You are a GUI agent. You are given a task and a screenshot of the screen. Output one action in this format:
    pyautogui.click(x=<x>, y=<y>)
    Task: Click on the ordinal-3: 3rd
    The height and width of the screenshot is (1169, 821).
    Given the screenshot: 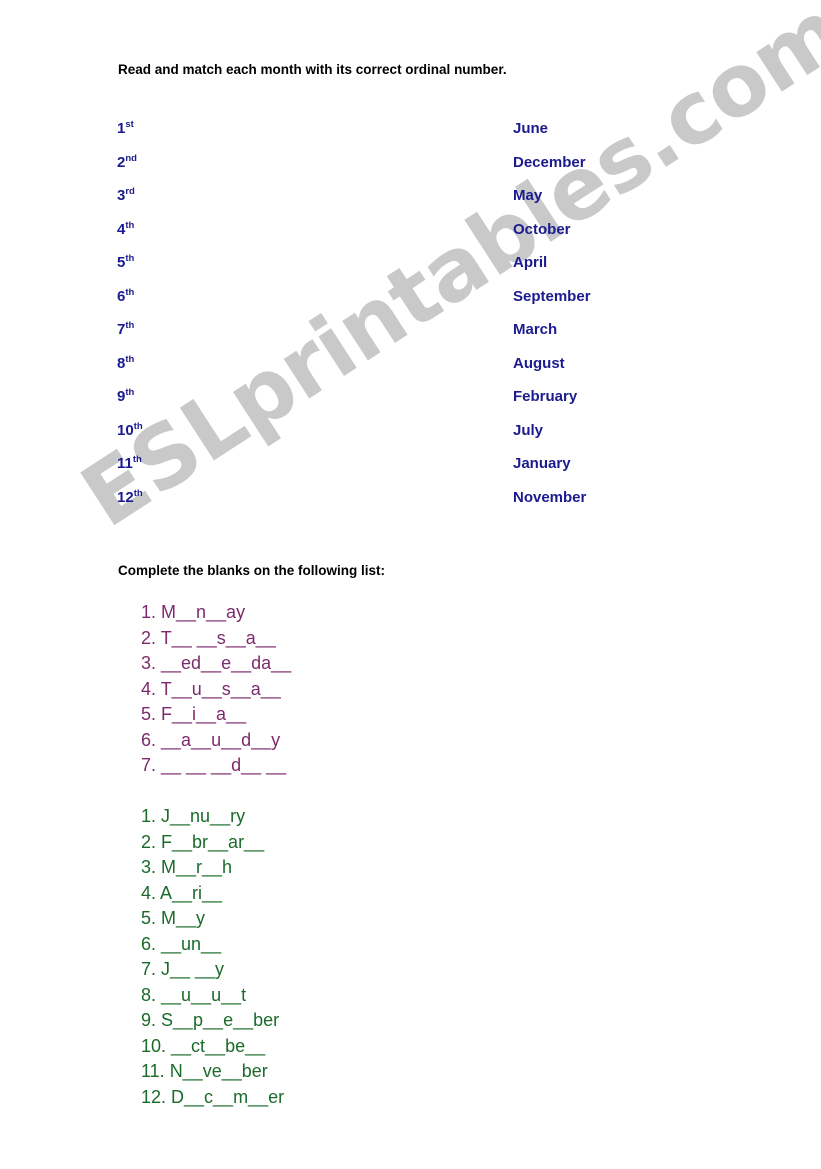 What is the action you would take?
    pyautogui.click(x=126, y=195)
    